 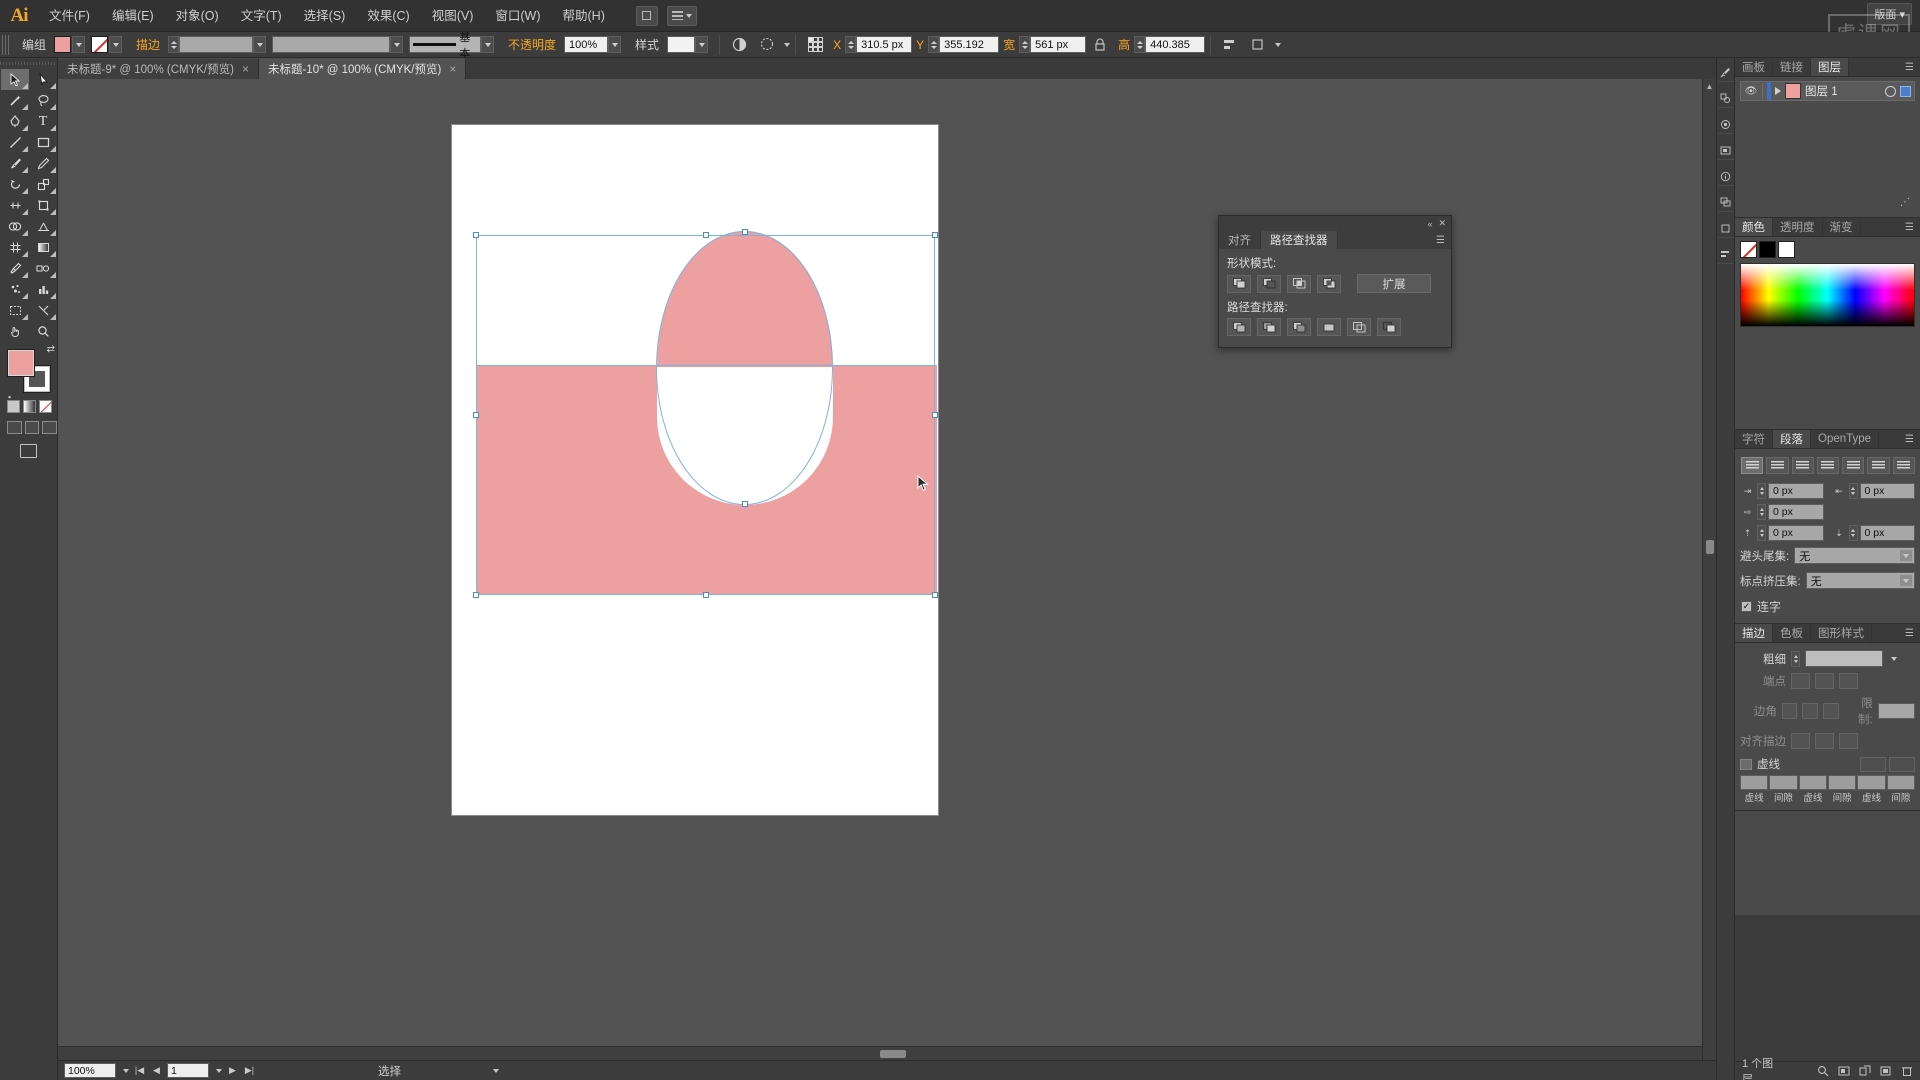 What do you see at coordinates (362, 68) in the screenshot?
I see `document-tab-2: 未标题-10* @ 100% (CMYK/预览) ×` at bounding box center [362, 68].